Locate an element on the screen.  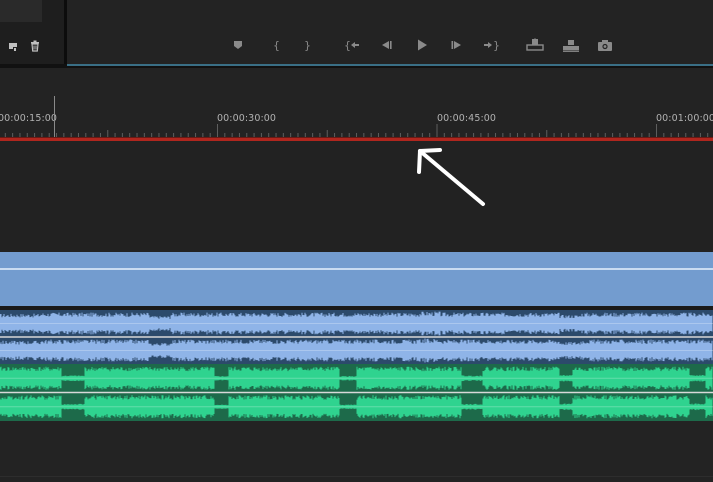
ruler-ticks is located at coordinates (356, 130).